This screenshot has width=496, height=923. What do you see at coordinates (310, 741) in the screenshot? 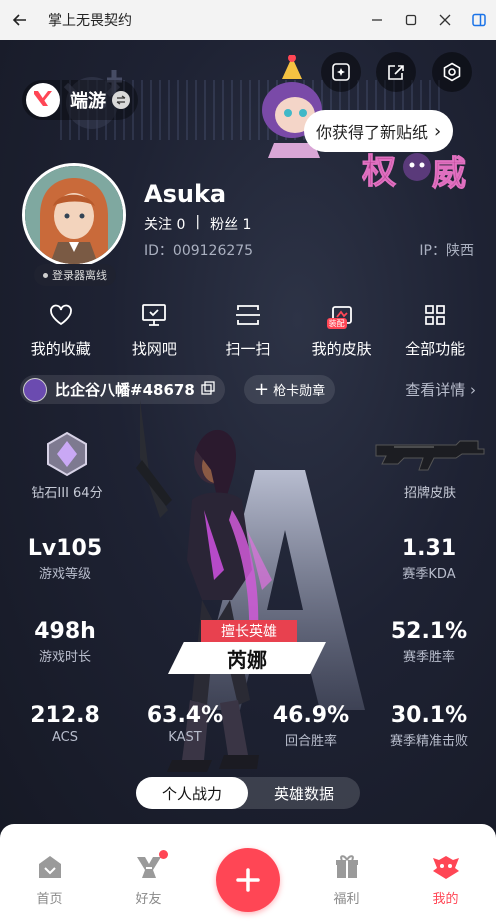
I see `stat-round-win-label: 回合胜率` at bounding box center [310, 741].